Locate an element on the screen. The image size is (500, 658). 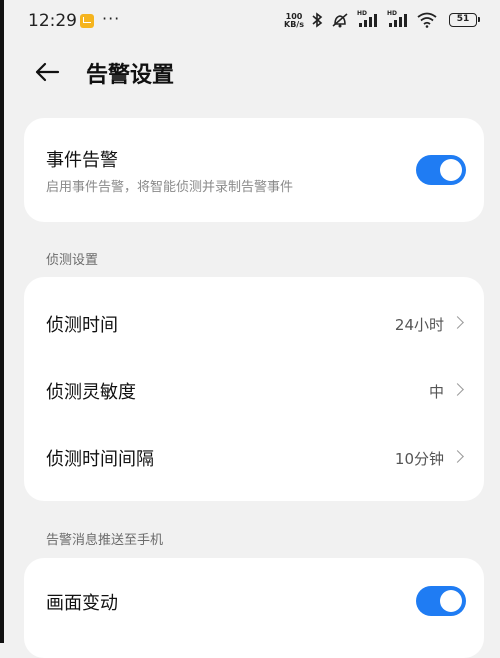
event-alarm-card: 事件告警 启用事件告警，将智能侦测并录制告警事件 is located at coordinates (254, 170).